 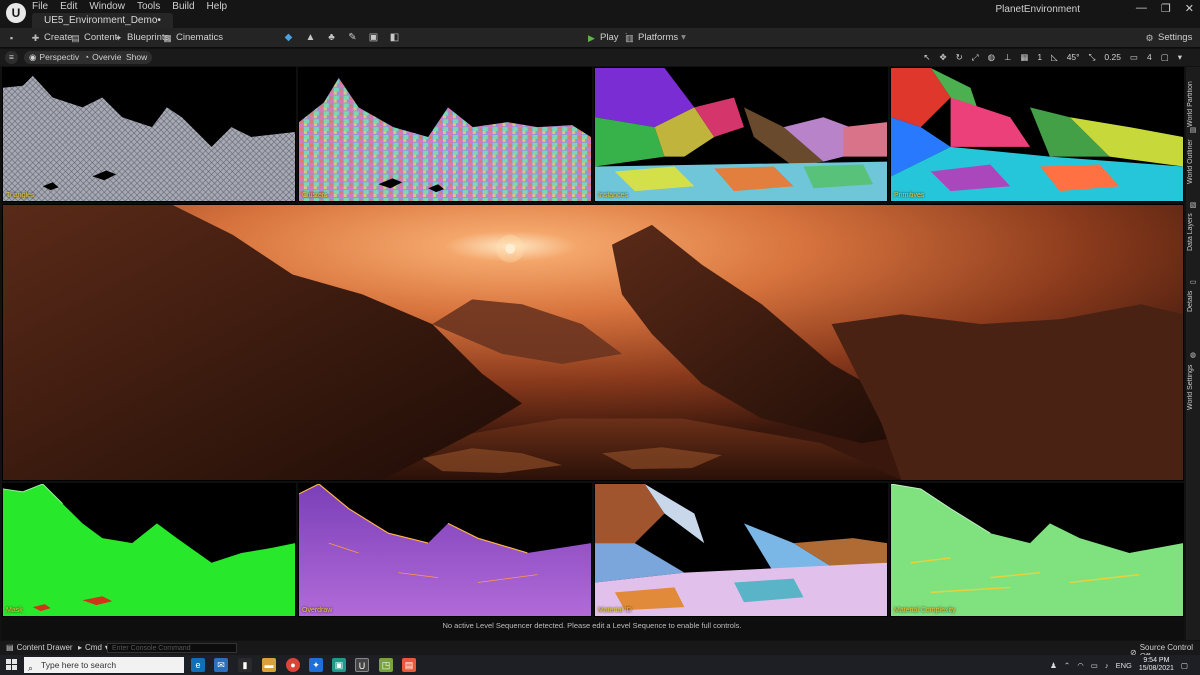 What do you see at coordinates (293, 665) in the screenshot?
I see `chrome-app-icon: ●` at bounding box center [293, 665].